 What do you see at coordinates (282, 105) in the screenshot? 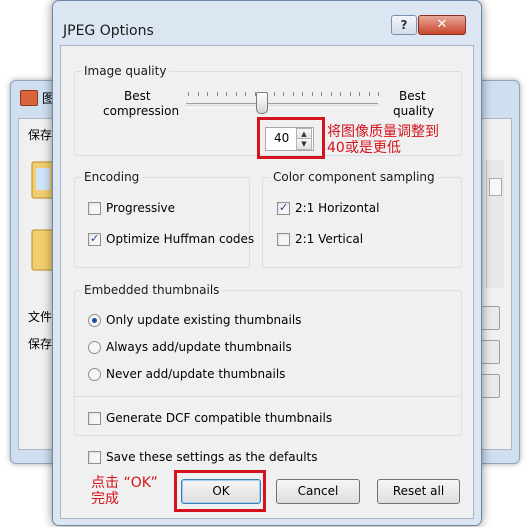
I see `quality-slider-track` at bounding box center [282, 105].